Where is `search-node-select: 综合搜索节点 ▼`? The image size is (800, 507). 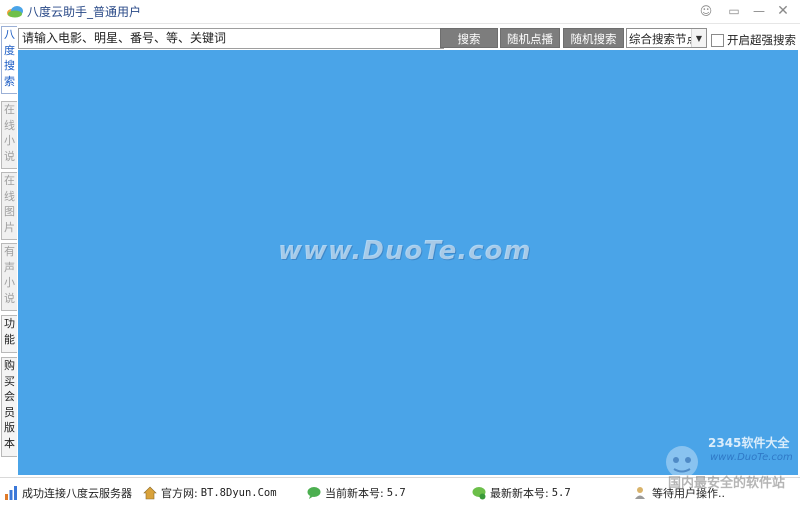 search-node-select: 综合搜索节点 ▼ is located at coordinates (666, 38).